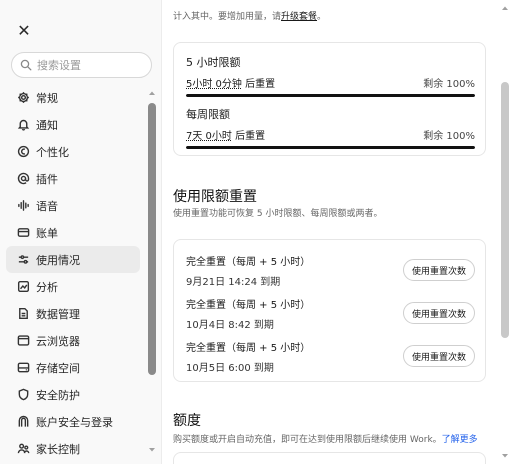  Describe the element at coordinates (73, 205) in the screenshot. I see `sidebar-item-voice: 语音` at that location.